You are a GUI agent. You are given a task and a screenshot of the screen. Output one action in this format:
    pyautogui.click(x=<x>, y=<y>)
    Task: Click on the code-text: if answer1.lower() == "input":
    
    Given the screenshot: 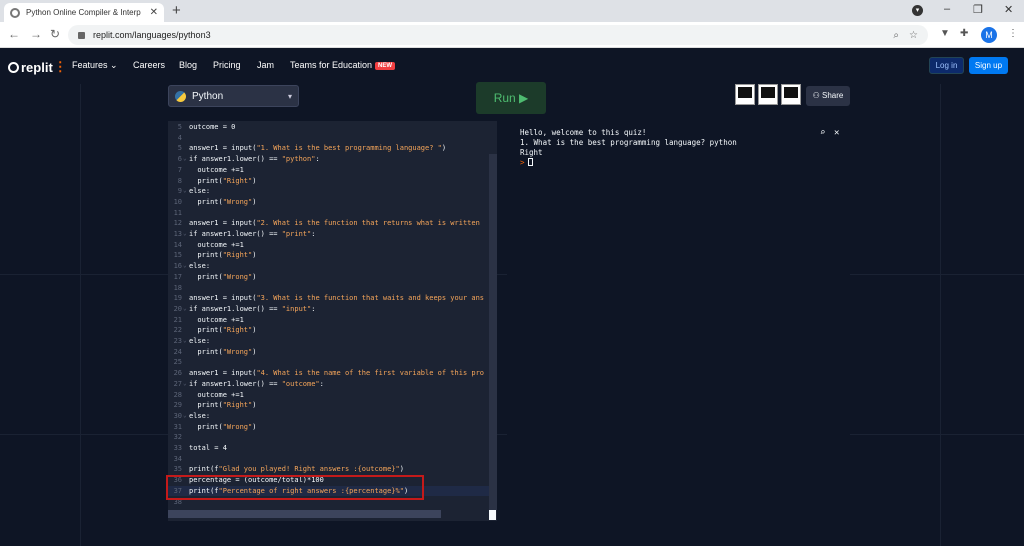 What is the action you would take?
    pyautogui.click(x=252, y=308)
    